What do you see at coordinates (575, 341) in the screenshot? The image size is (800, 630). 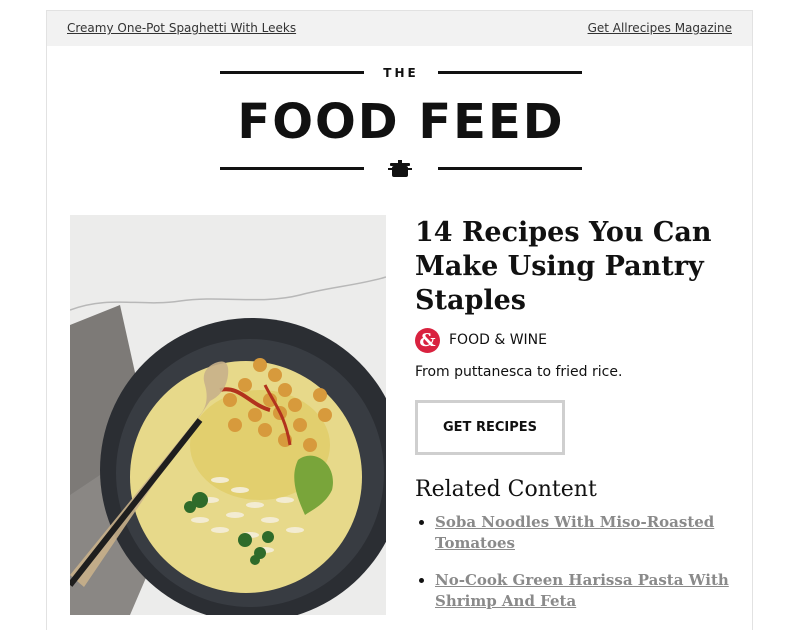 I see `source-row: & FOOD & WINE` at bounding box center [575, 341].